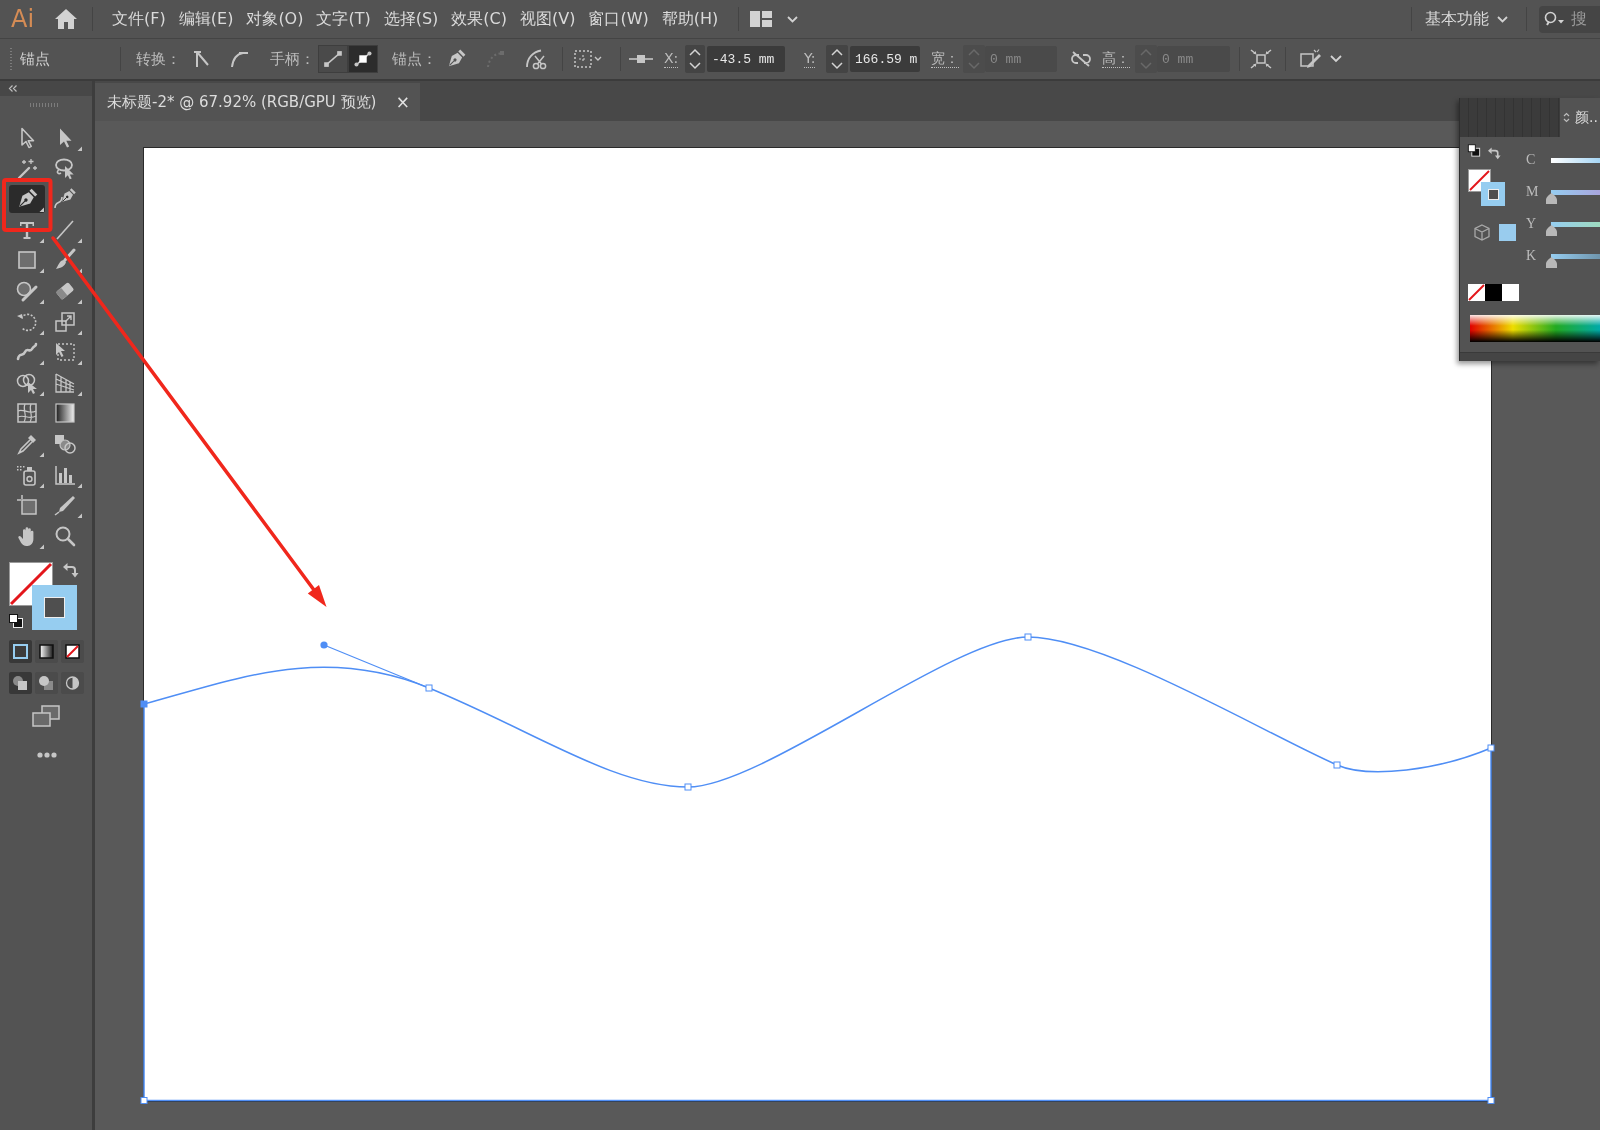 The height and width of the screenshot is (1130, 1600). What do you see at coordinates (945, 59) in the screenshot?
I see `width-label: 宽：` at bounding box center [945, 59].